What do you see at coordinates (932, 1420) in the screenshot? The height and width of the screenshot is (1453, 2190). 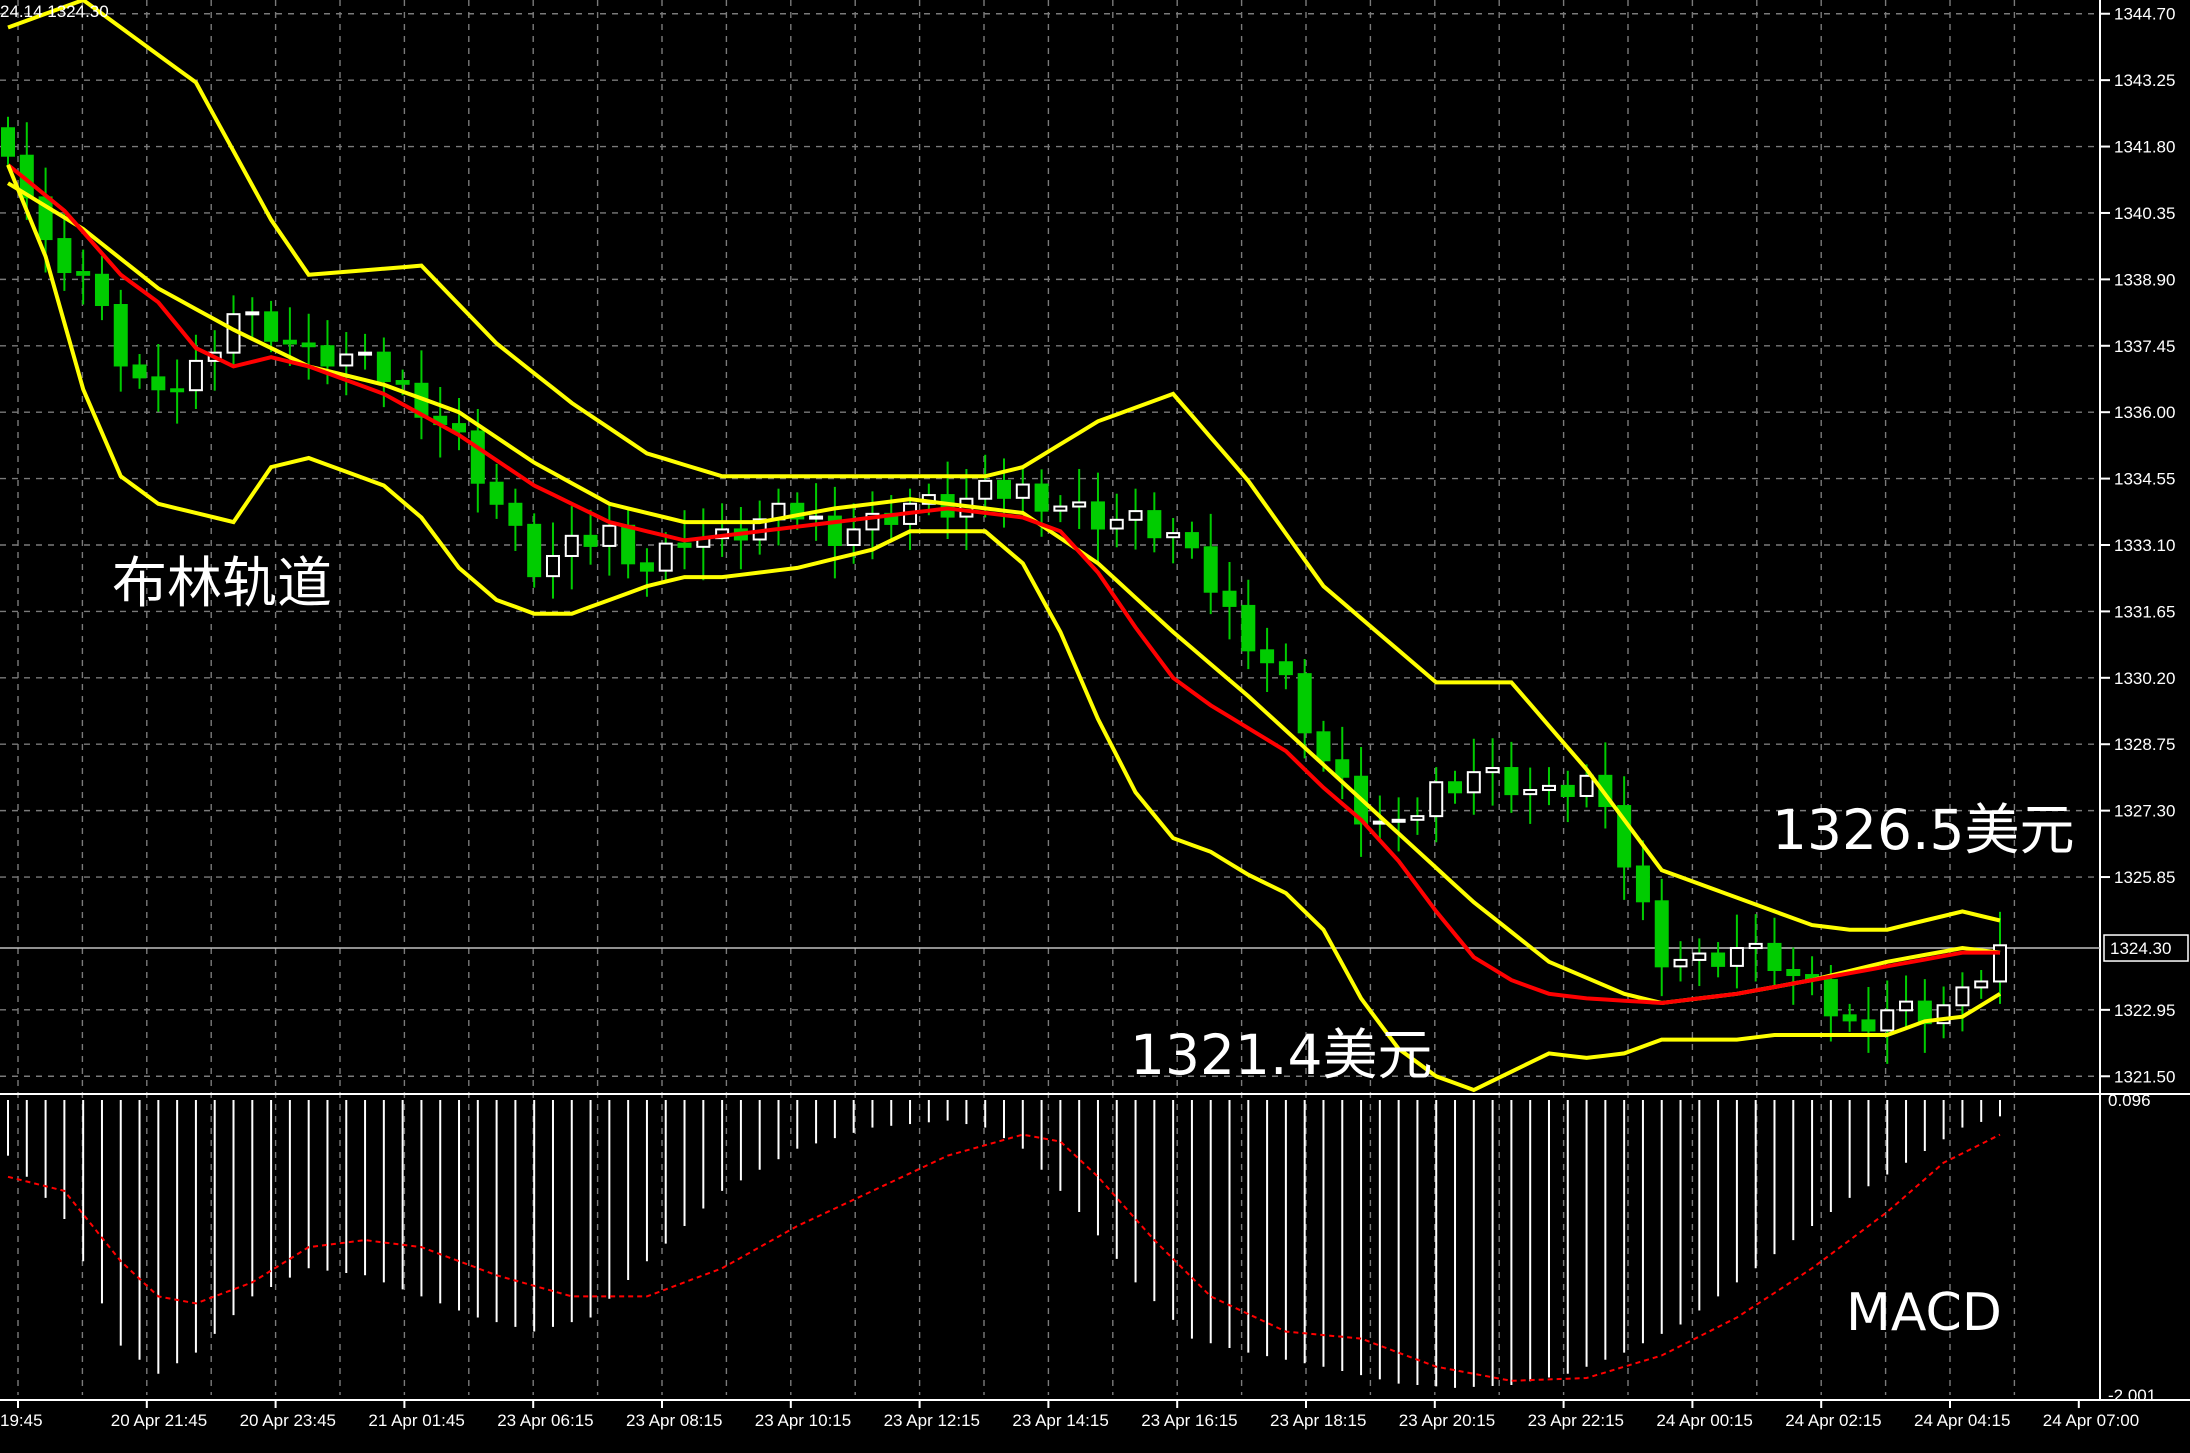 I see `time-tick-label: 23 Apr 12:15` at bounding box center [932, 1420].